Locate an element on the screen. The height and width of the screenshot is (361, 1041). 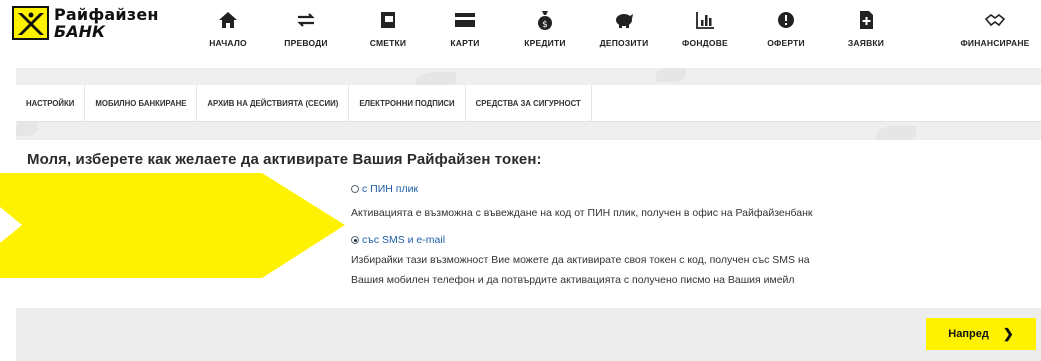
option-pin-envelope: с ПИН плик is located at coordinates (384, 189).